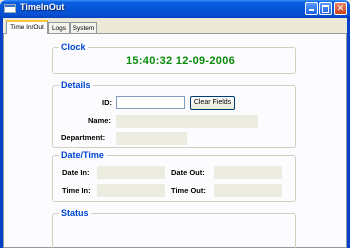  I want to click on department-field, so click(151, 138).